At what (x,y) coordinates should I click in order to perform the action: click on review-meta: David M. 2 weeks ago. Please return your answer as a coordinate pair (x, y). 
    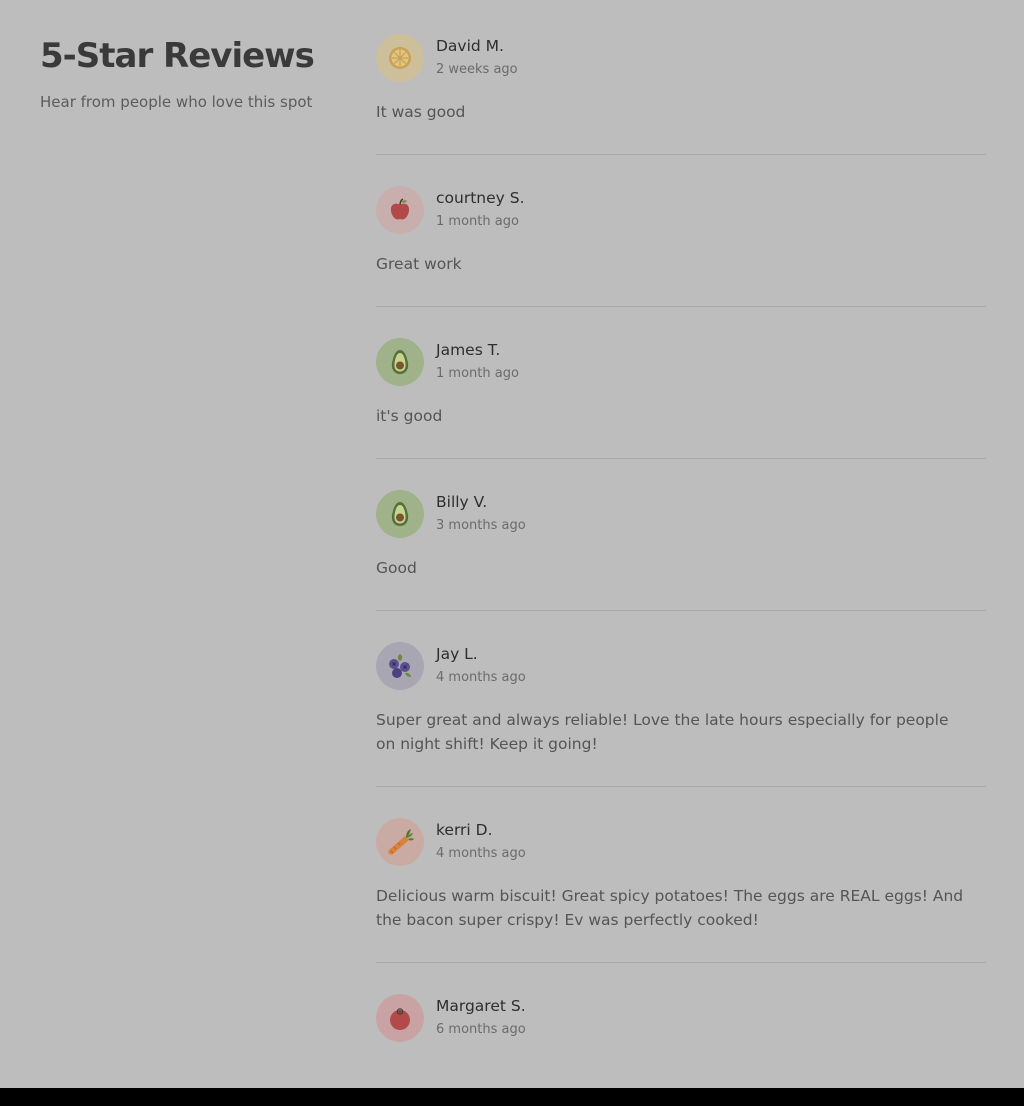
    Looking at the image, I should click on (477, 56).